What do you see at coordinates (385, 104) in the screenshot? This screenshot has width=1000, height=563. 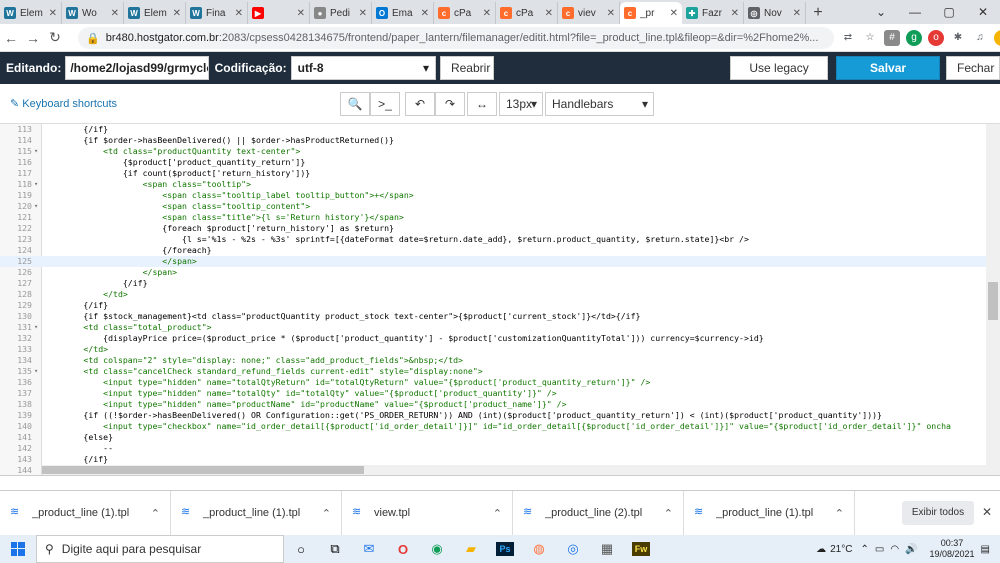 I see `goto-line-icon: >_` at bounding box center [385, 104].